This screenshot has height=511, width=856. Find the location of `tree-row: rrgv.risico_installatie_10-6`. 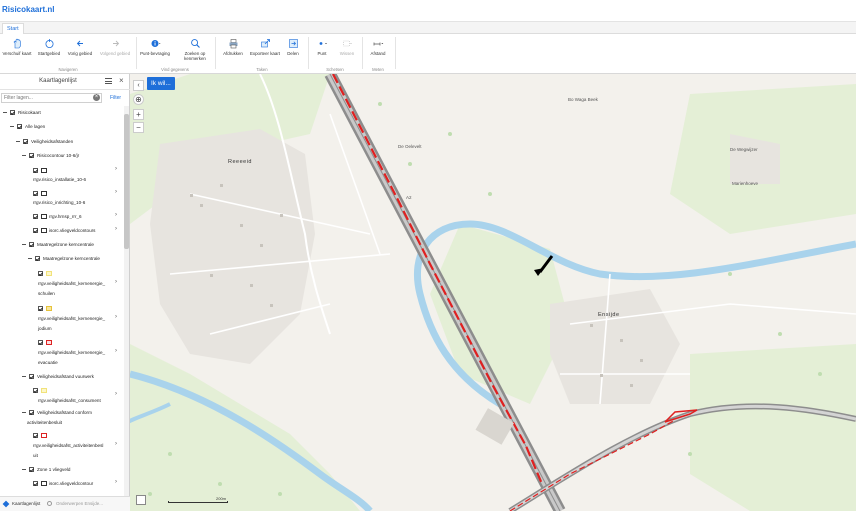

tree-row: rrgv.risico_installatie_10-6 is located at coordinates (59, 180).